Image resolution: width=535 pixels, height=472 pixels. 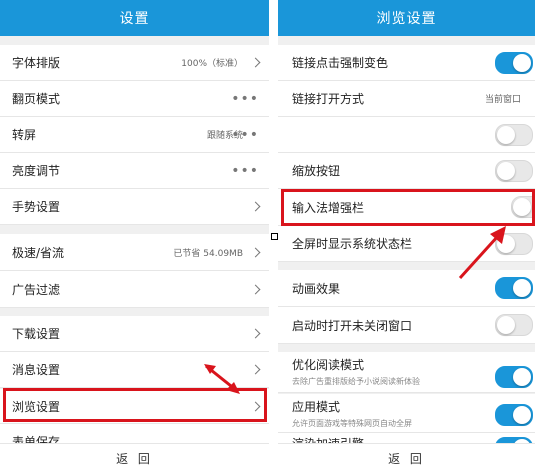 What do you see at coordinates (356, 381) in the screenshot?
I see `row-subtitle: 去除广告重排版给予小说阅读新体验` at bounding box center [356, 381].